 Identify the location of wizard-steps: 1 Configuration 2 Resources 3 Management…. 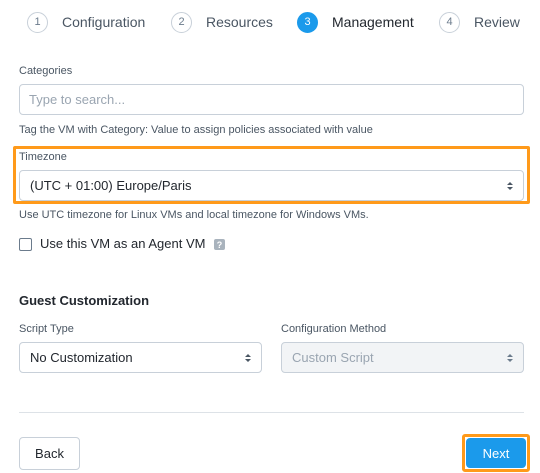
(270, 22).